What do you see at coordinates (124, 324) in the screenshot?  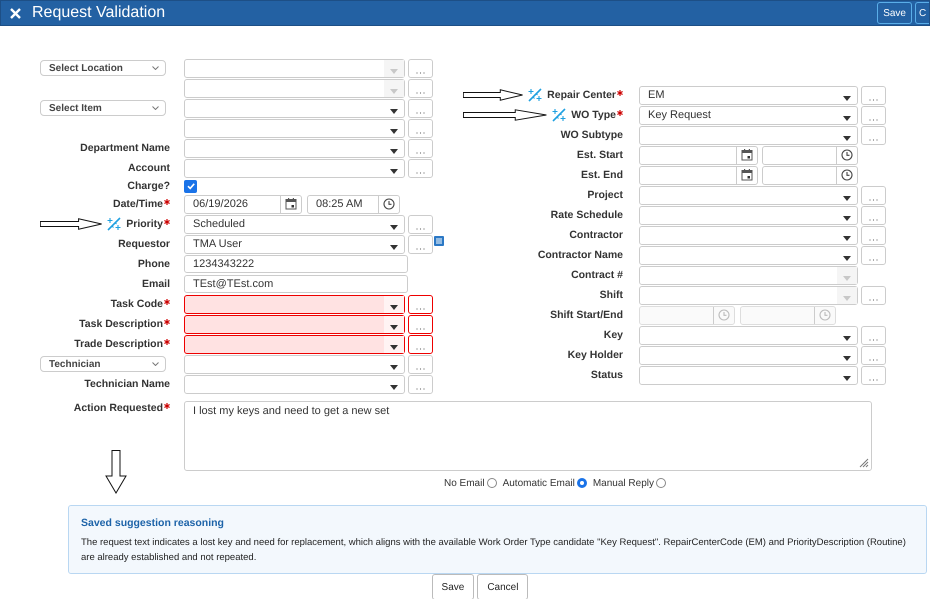 I see `field-label: Task Description` at bounding box center [124, 324].